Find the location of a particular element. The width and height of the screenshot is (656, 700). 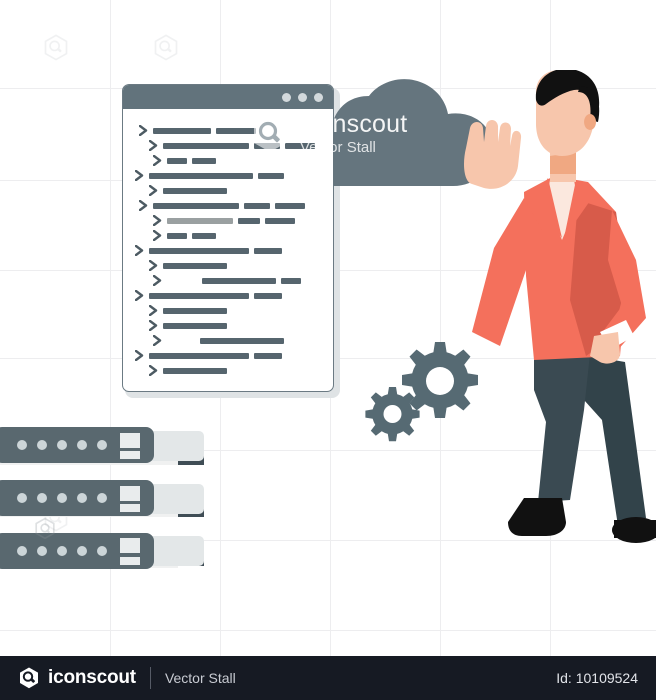

code-lines-area is located at coordinates (228, 250).